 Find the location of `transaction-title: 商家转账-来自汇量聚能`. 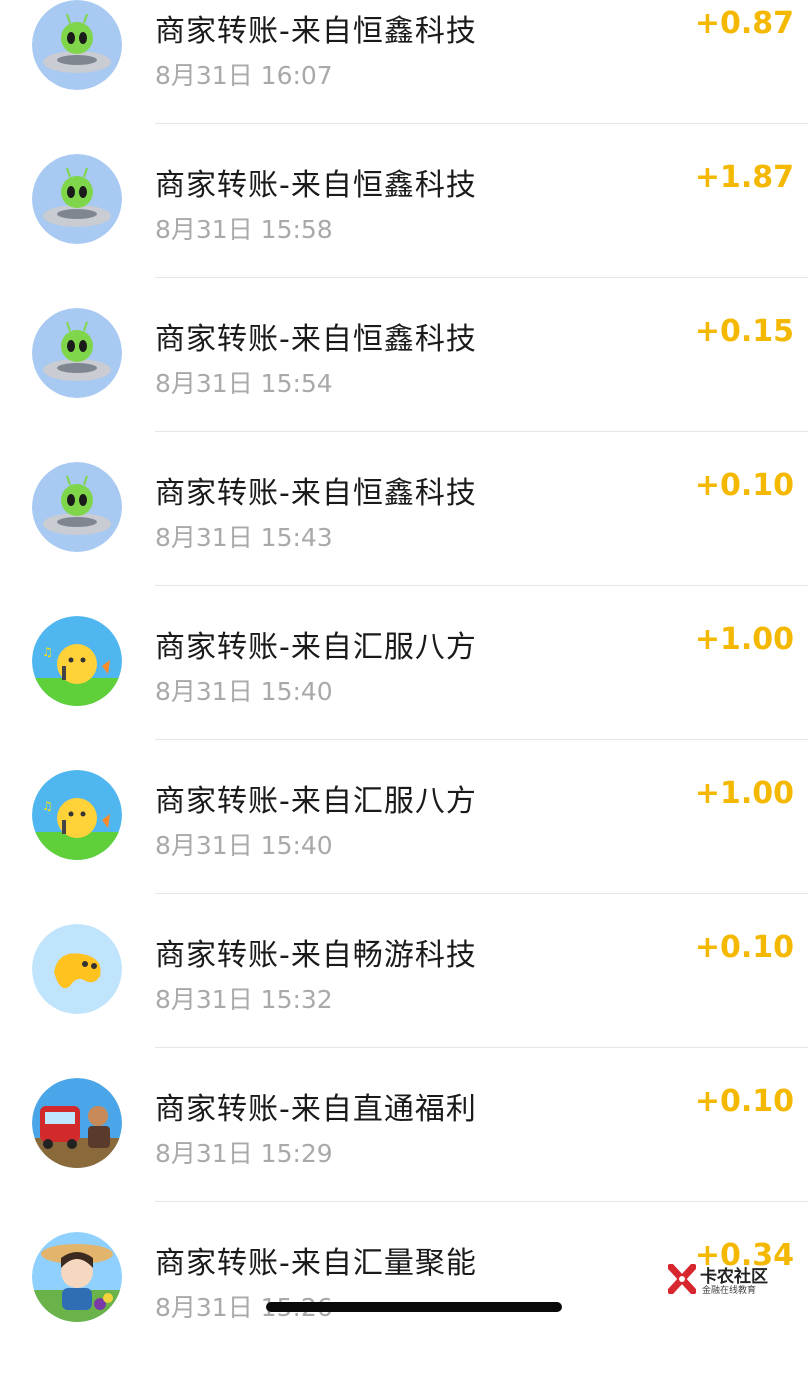

transaction-title: 商家转账-来自汇量聚能 is located at coordinates (316, 1263).